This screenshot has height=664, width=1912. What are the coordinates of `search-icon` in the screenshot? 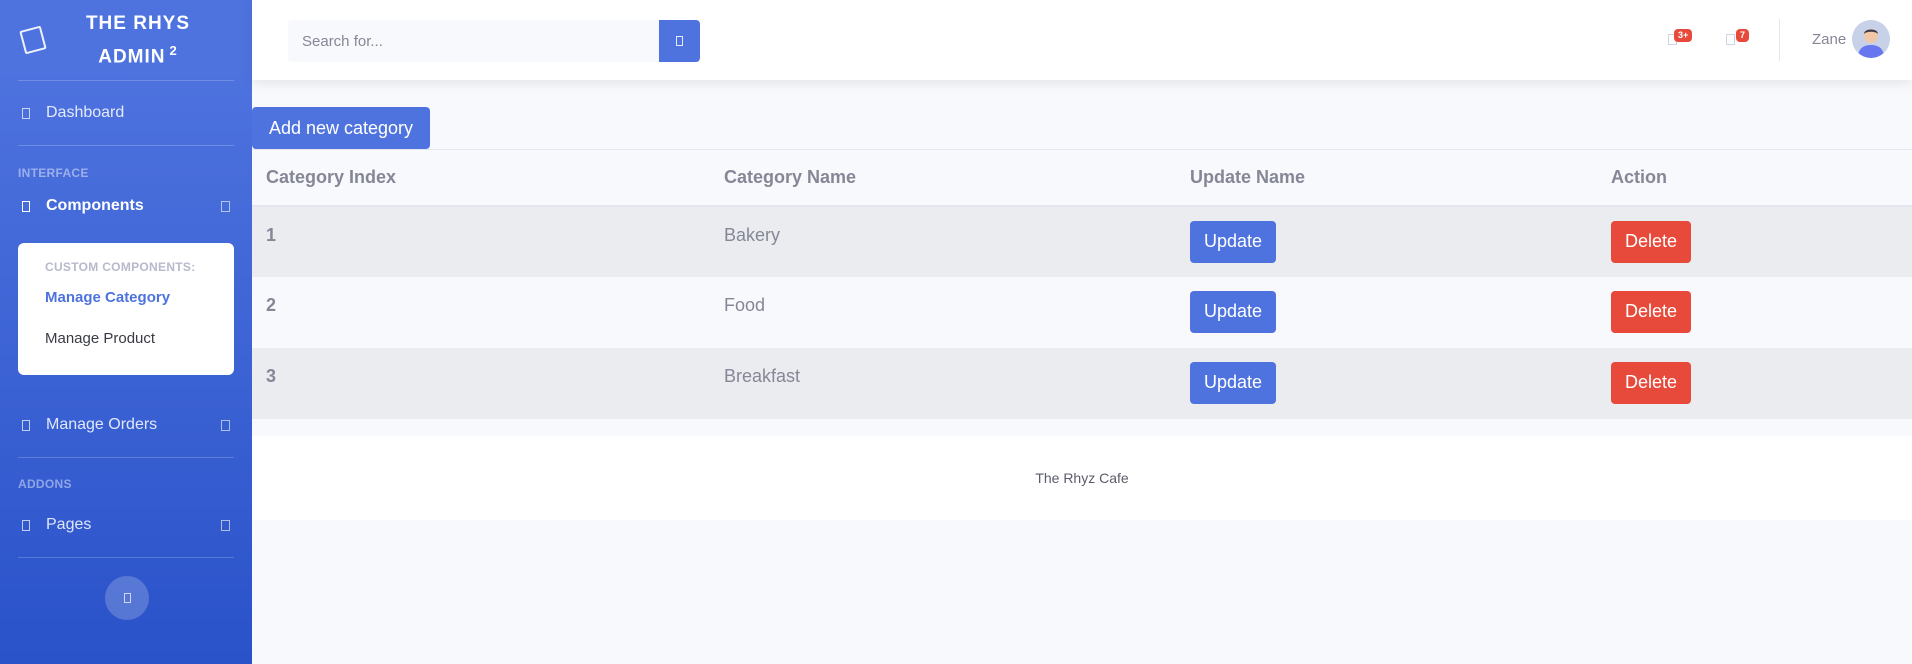 It's located at (679, 41).